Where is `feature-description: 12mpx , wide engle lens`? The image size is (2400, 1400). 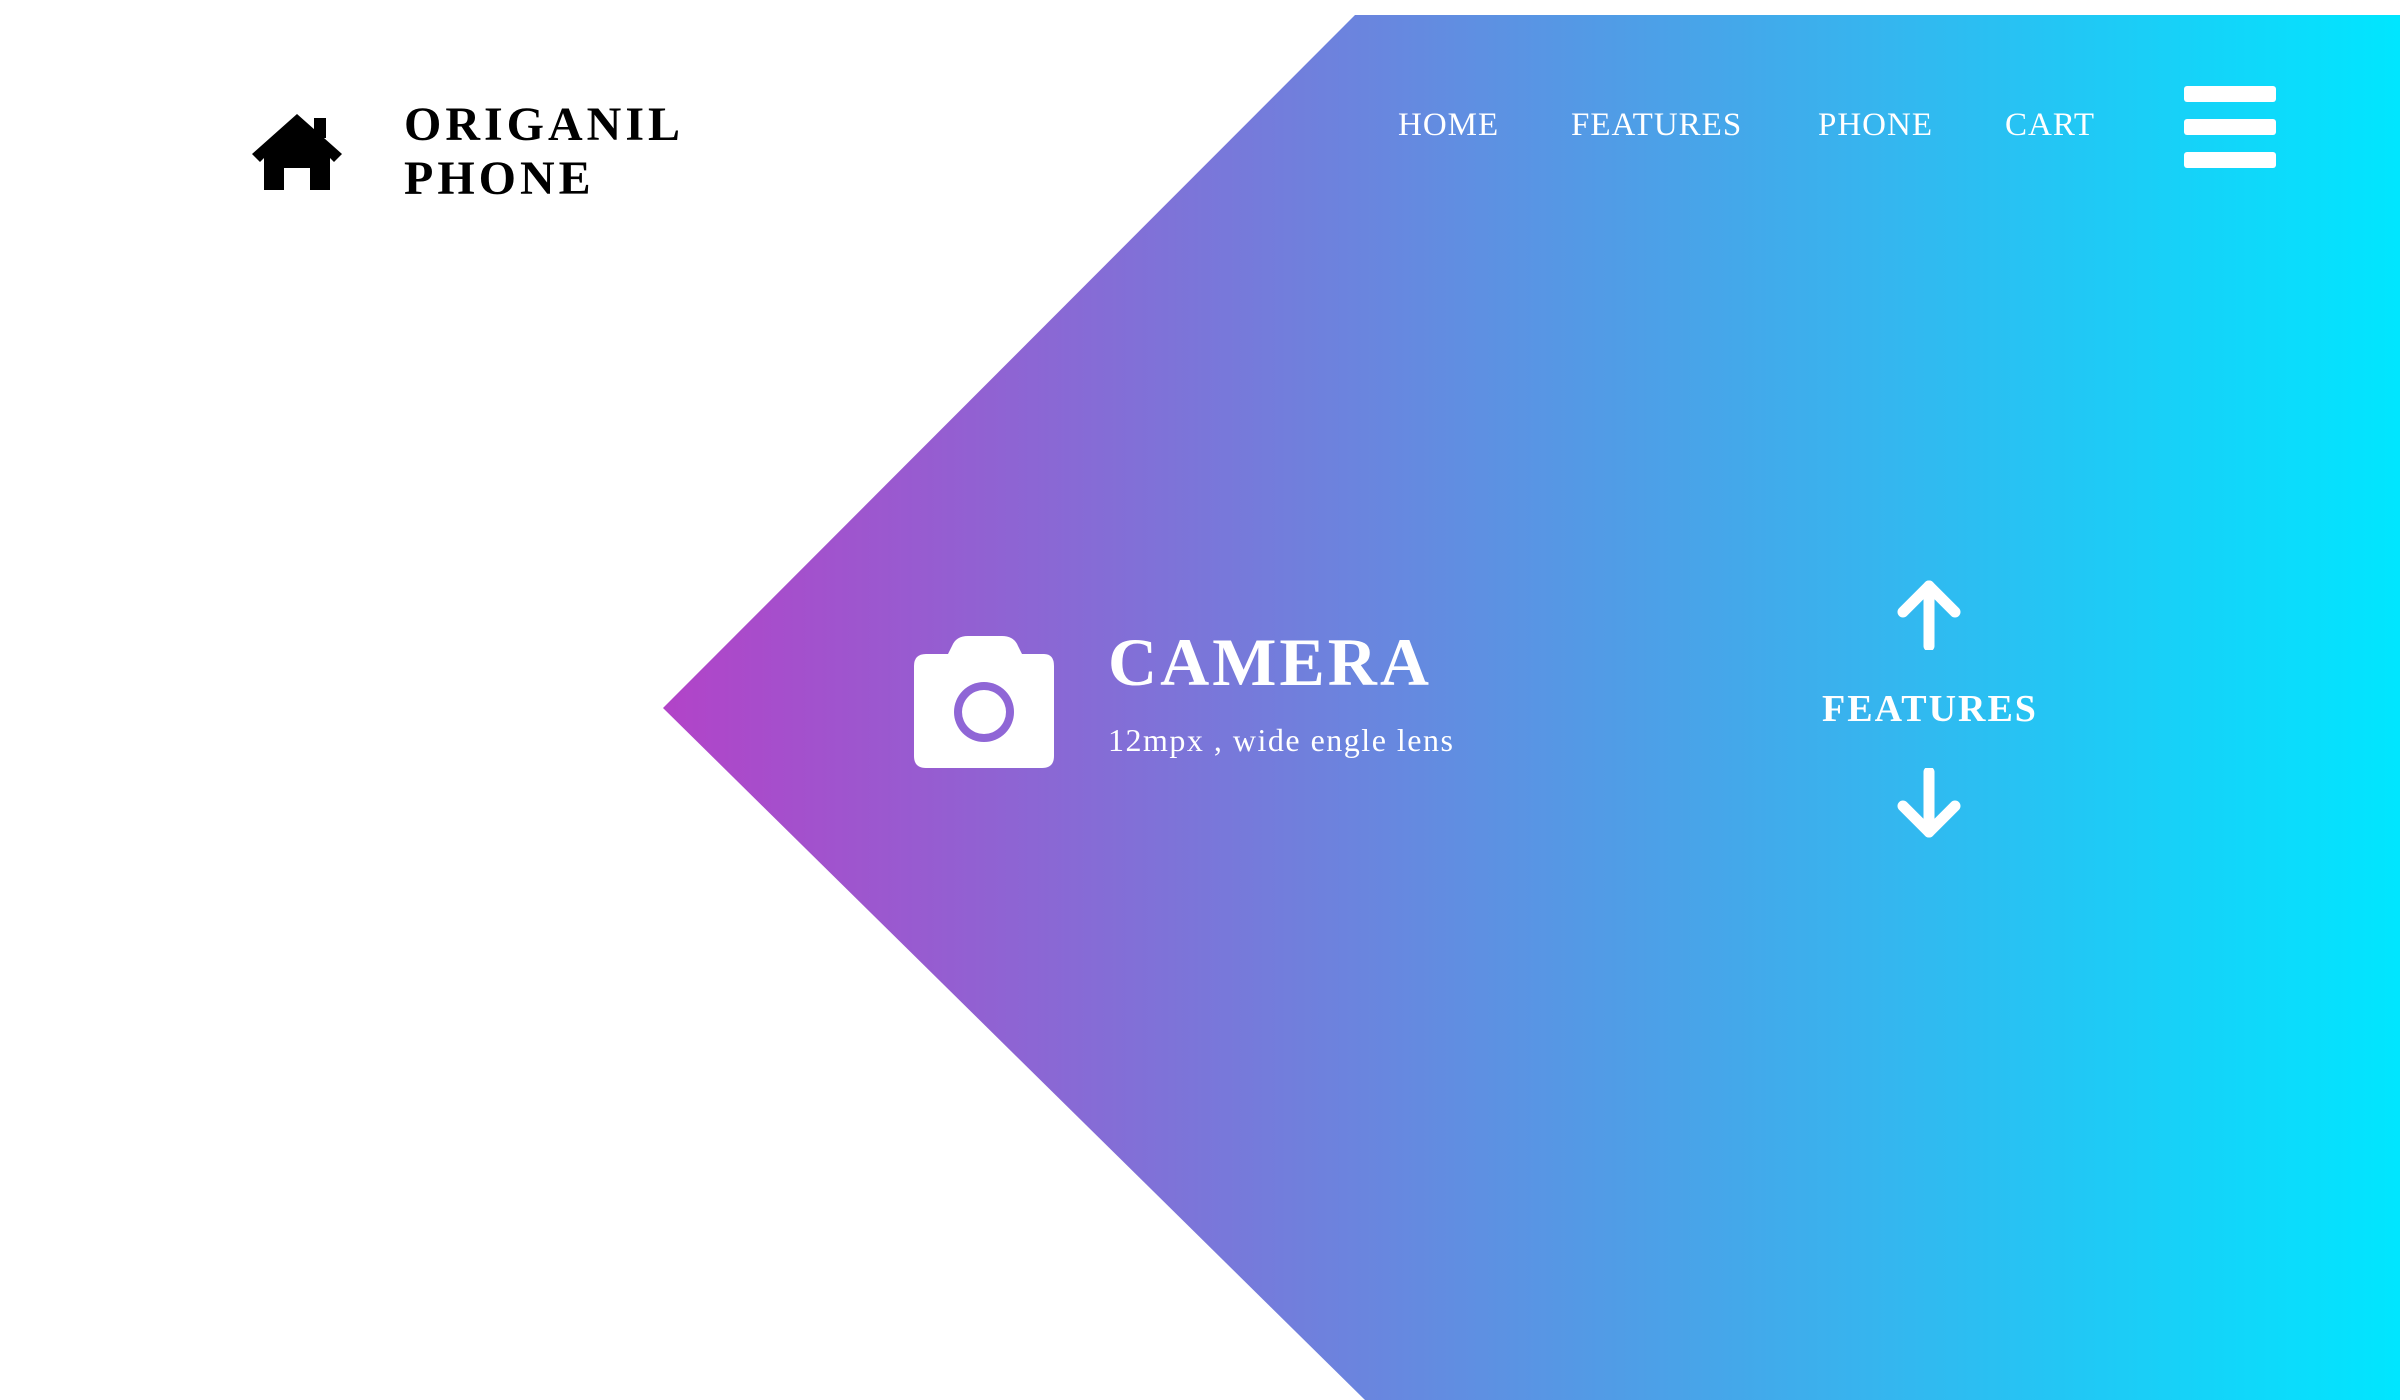 feature-description: 12mpx , wide engle lens is located at coordinates (1281, 740).